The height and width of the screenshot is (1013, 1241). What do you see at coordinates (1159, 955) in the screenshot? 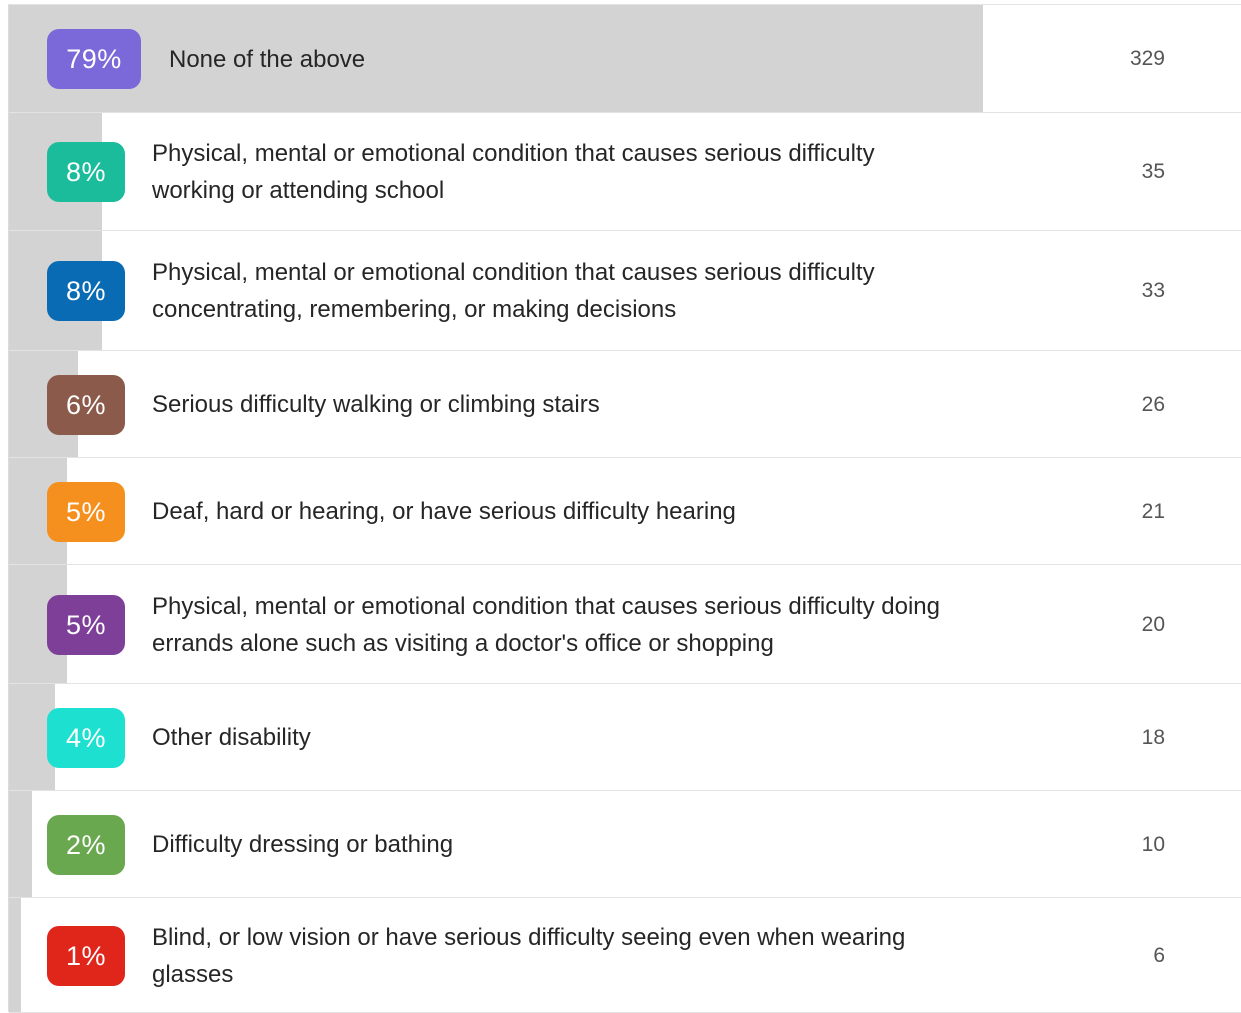
I see `response-count: 6` at bounding box center [1159, 955].